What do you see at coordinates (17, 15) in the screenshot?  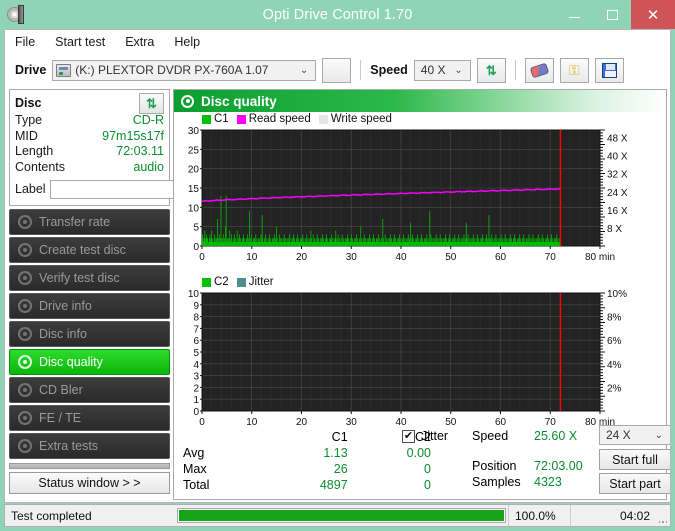 I see `app-icon` at bounding box center [17, 15].